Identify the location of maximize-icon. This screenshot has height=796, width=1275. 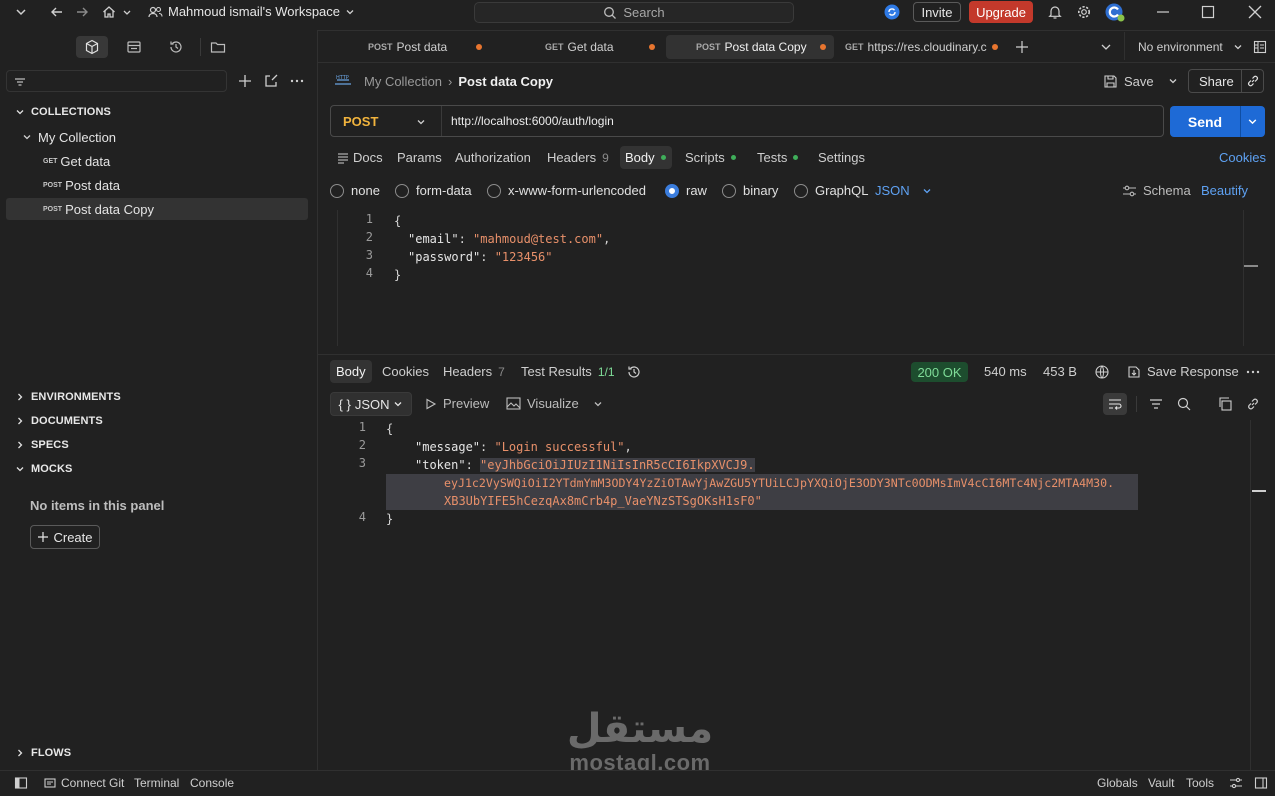
(1208, 12).